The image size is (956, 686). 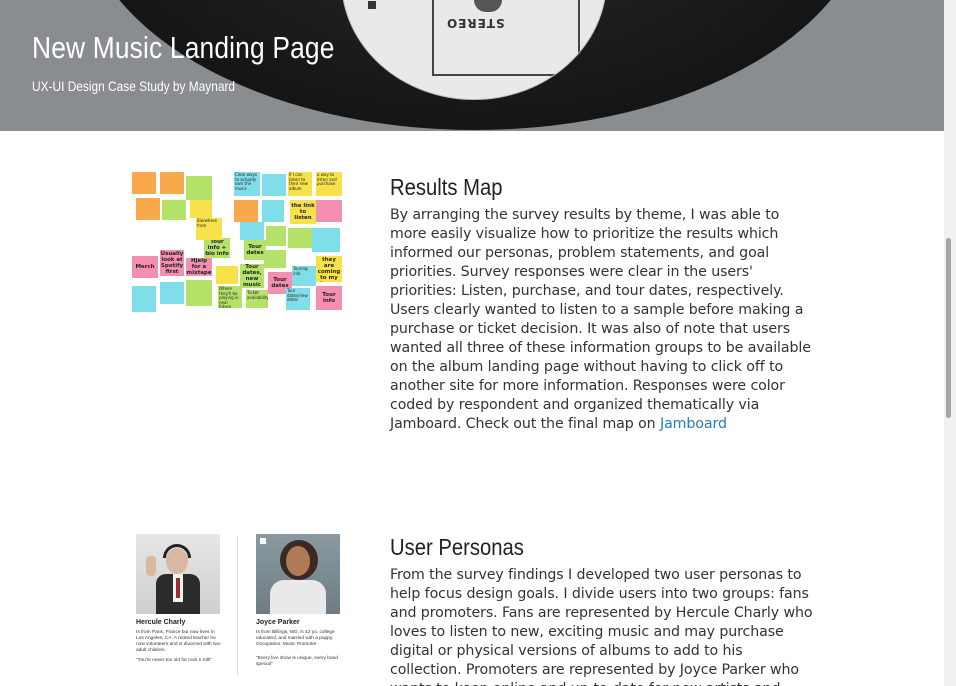 I want to click on record-label-mark, so click(x=372, y=5).